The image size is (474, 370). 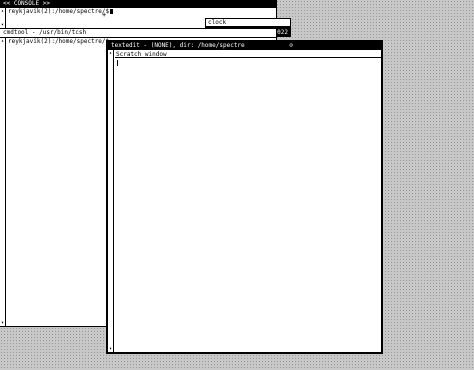 What do you see at coordinates (3, 182) in the screenshot?
I see `cmdtool-scrollbar: ▴ ▾` at bounding box center [3, 182].